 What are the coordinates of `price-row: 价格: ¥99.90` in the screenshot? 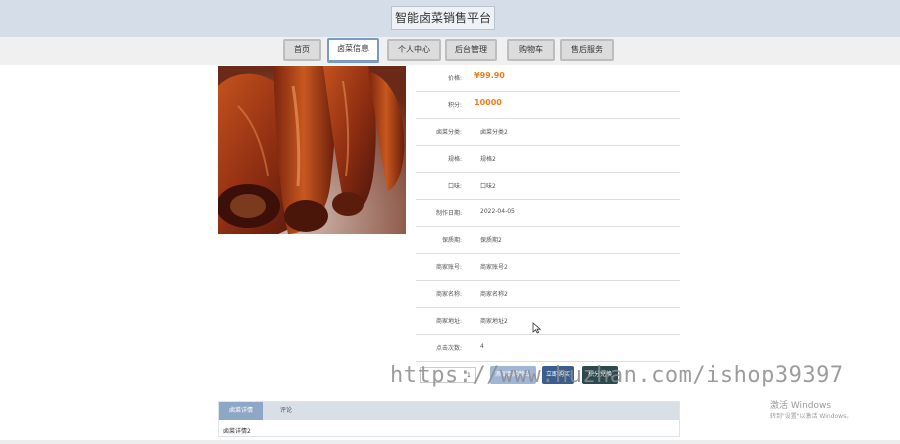 It's located at (548, 78).